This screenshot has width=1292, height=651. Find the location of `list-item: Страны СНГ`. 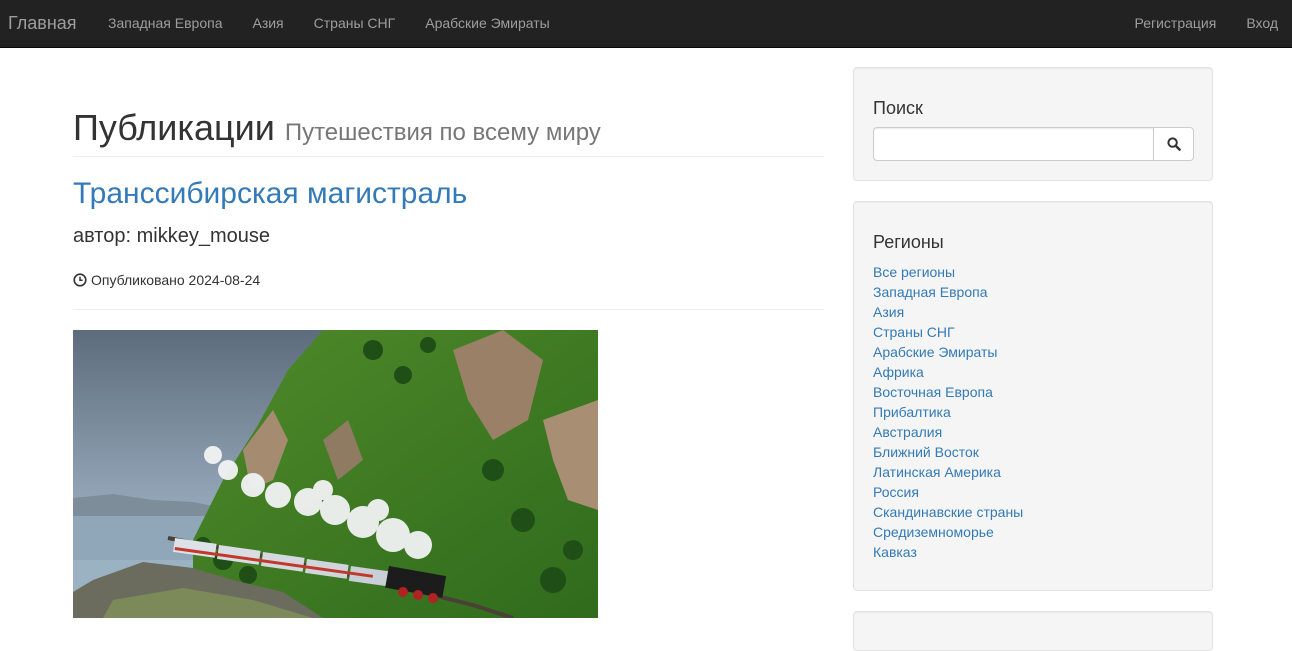

list-item: Страны СНГ is located at coordinates (948, 332).